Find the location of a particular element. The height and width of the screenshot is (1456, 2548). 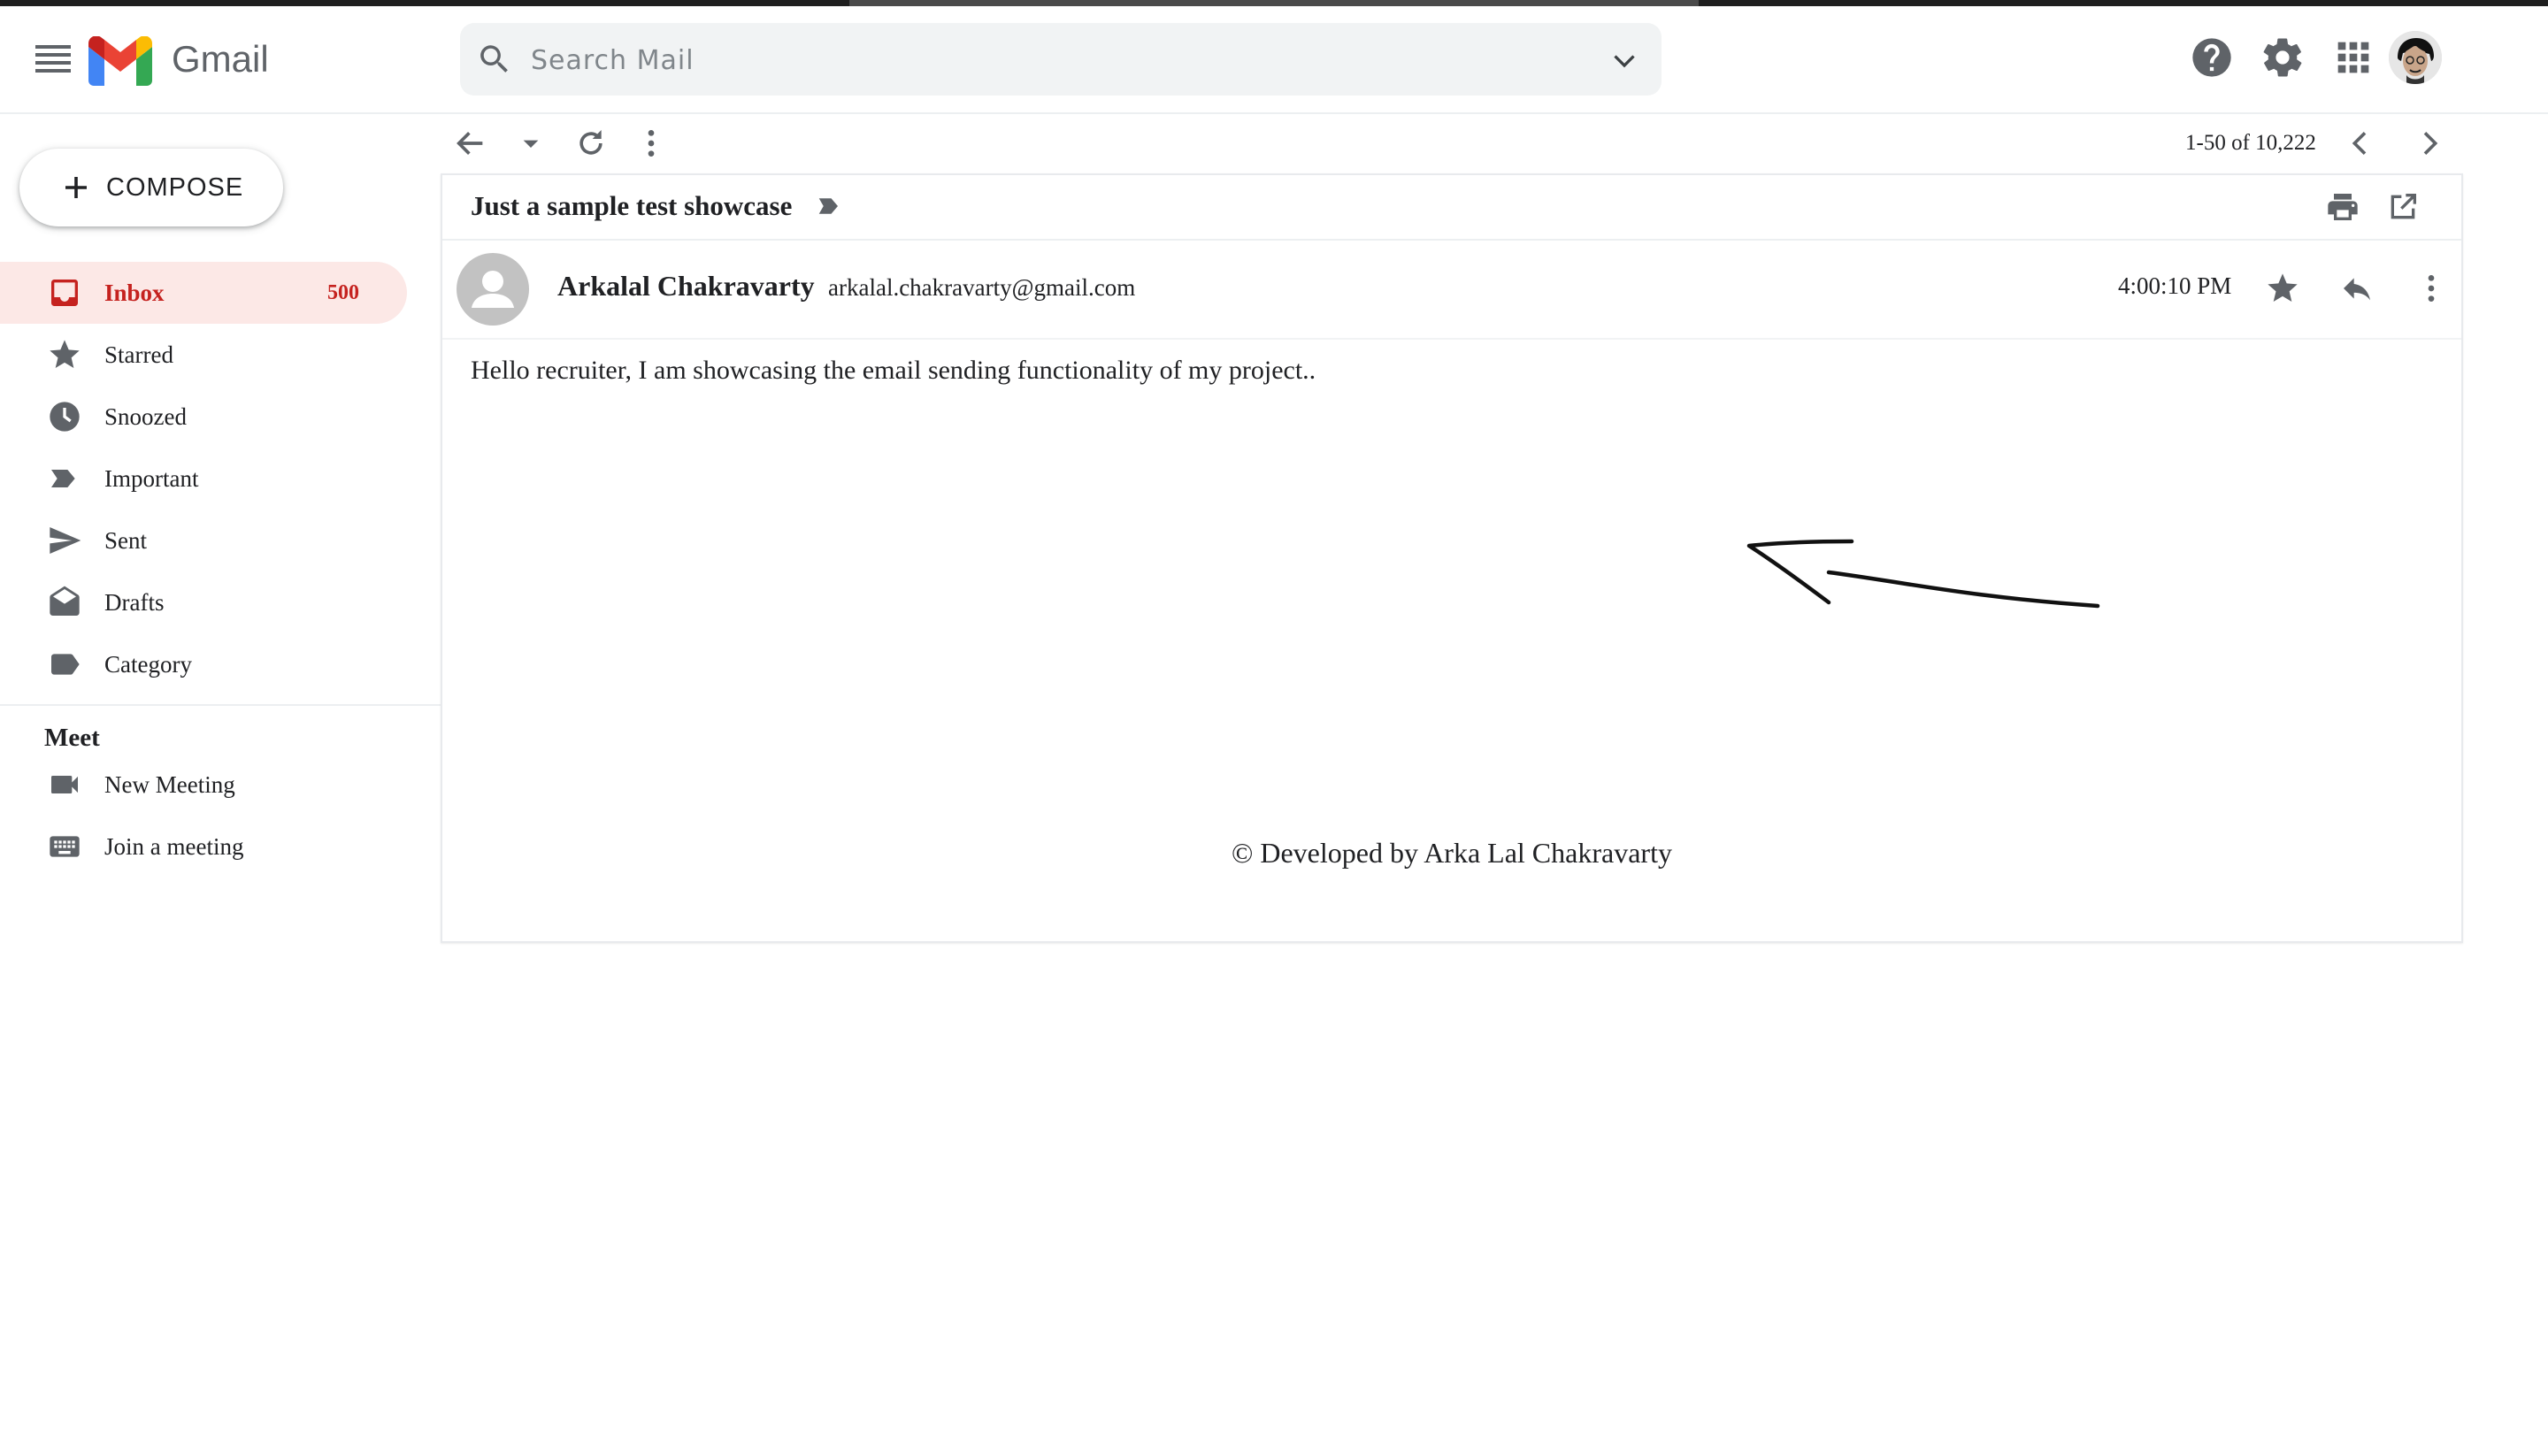

search-bar is located at coordinates (1061, 60).